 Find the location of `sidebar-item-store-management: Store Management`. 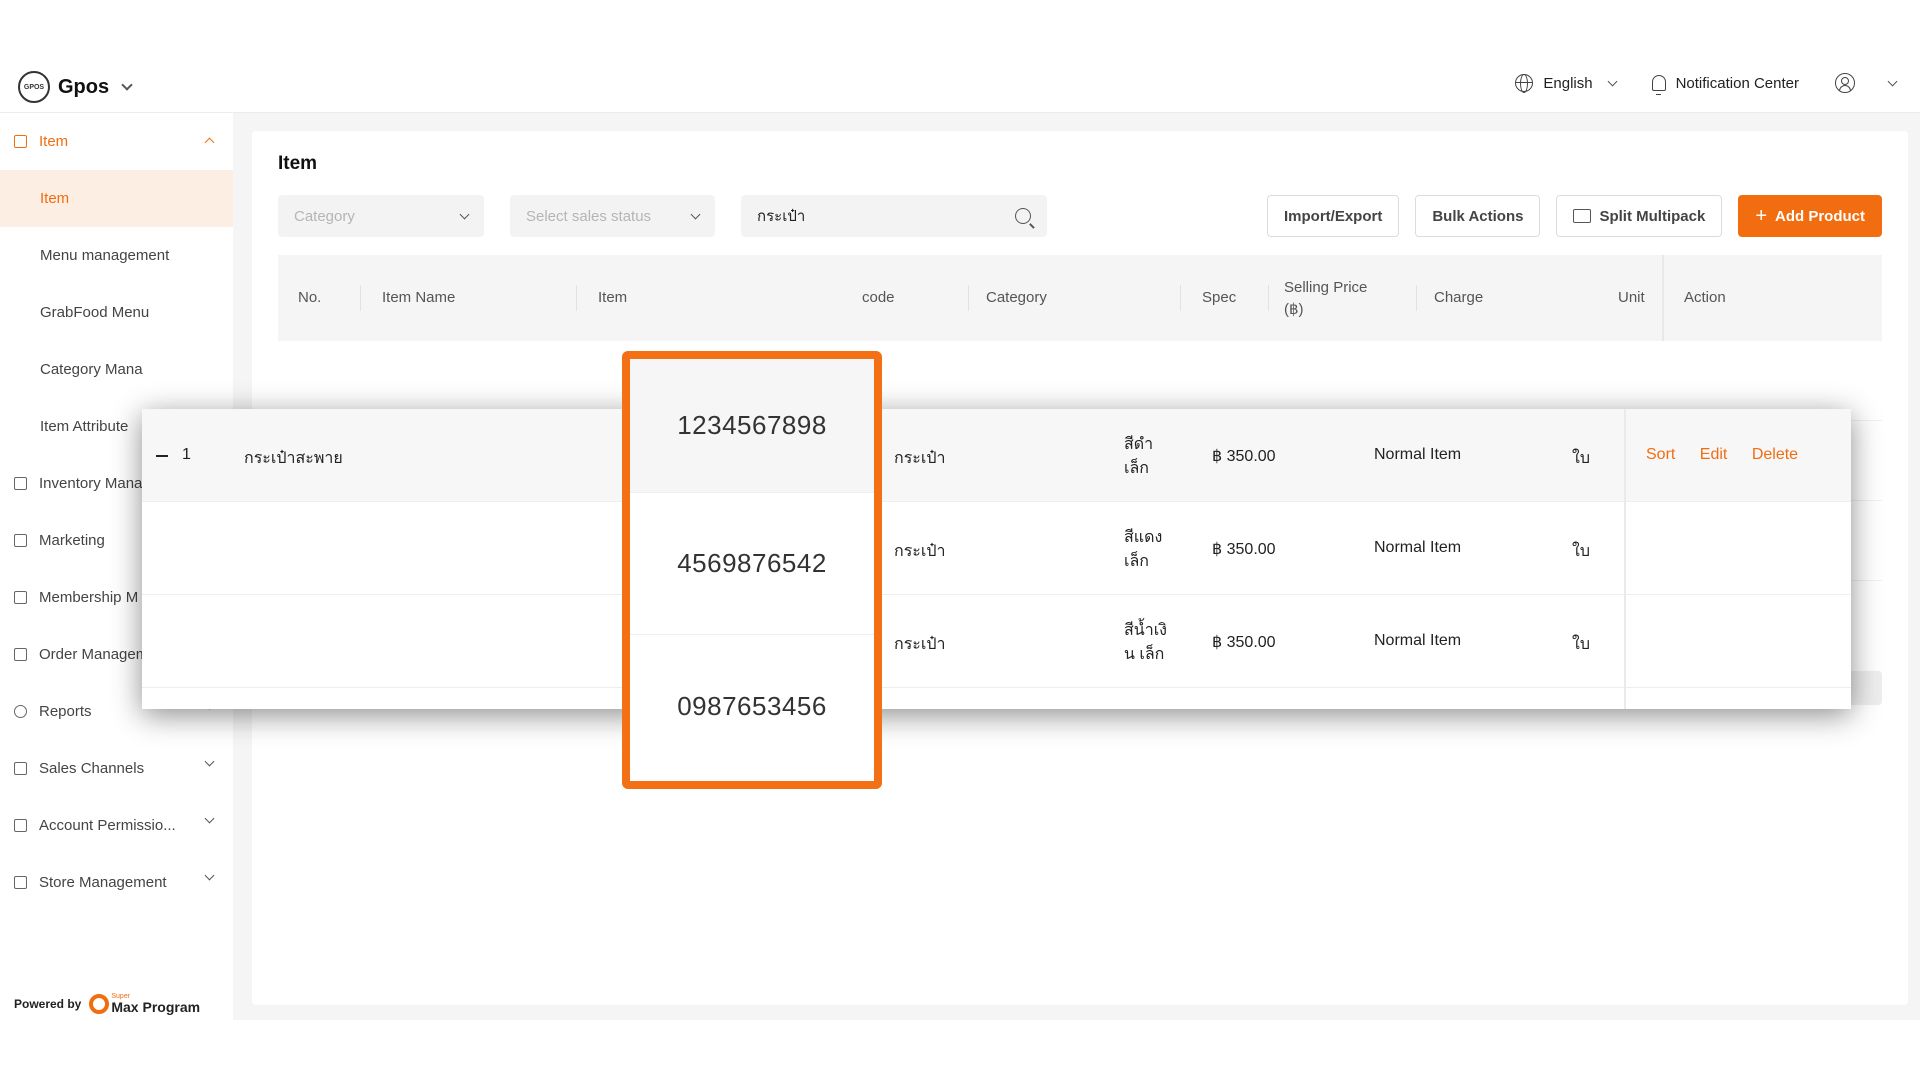

sidebar-item-store-management: Store Management is located at coordinates (116, 882).